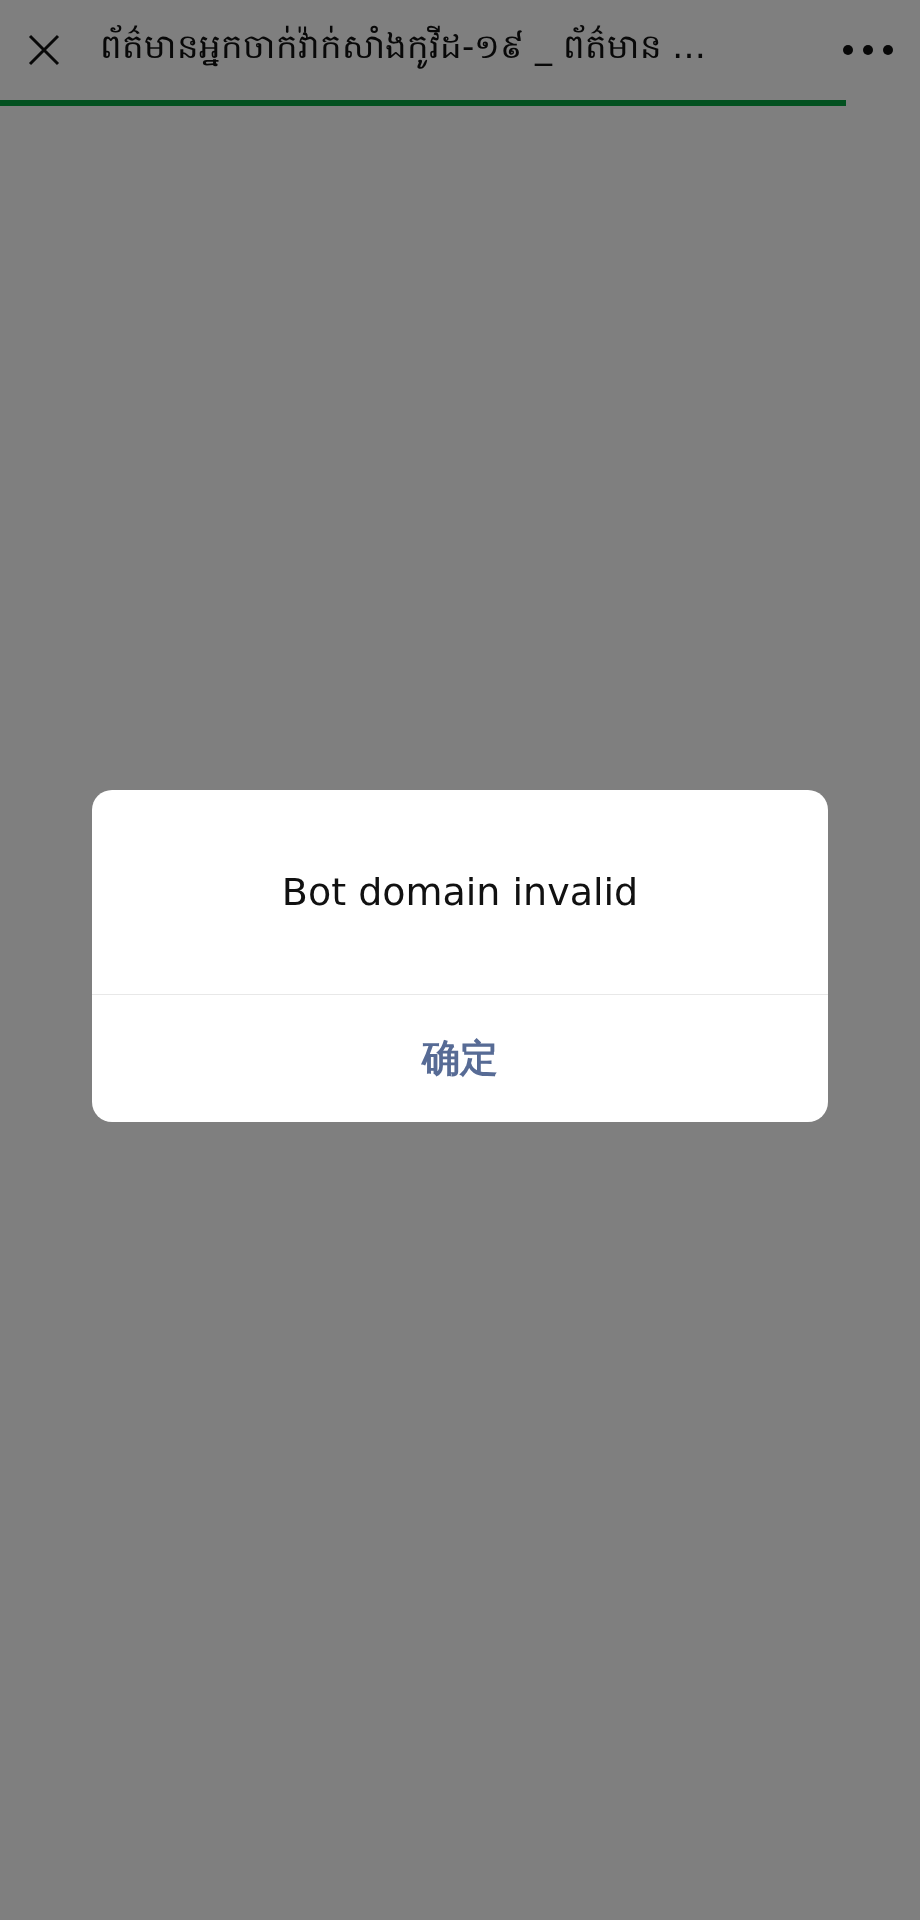 The image size is (920, 1920). I want to click on page-title: ព័ត៌មានអ្នកចាក់វ៉ាក់សាំងកូវីដ-១៩ _ ព័ត៌មាន, so click(381, 50).